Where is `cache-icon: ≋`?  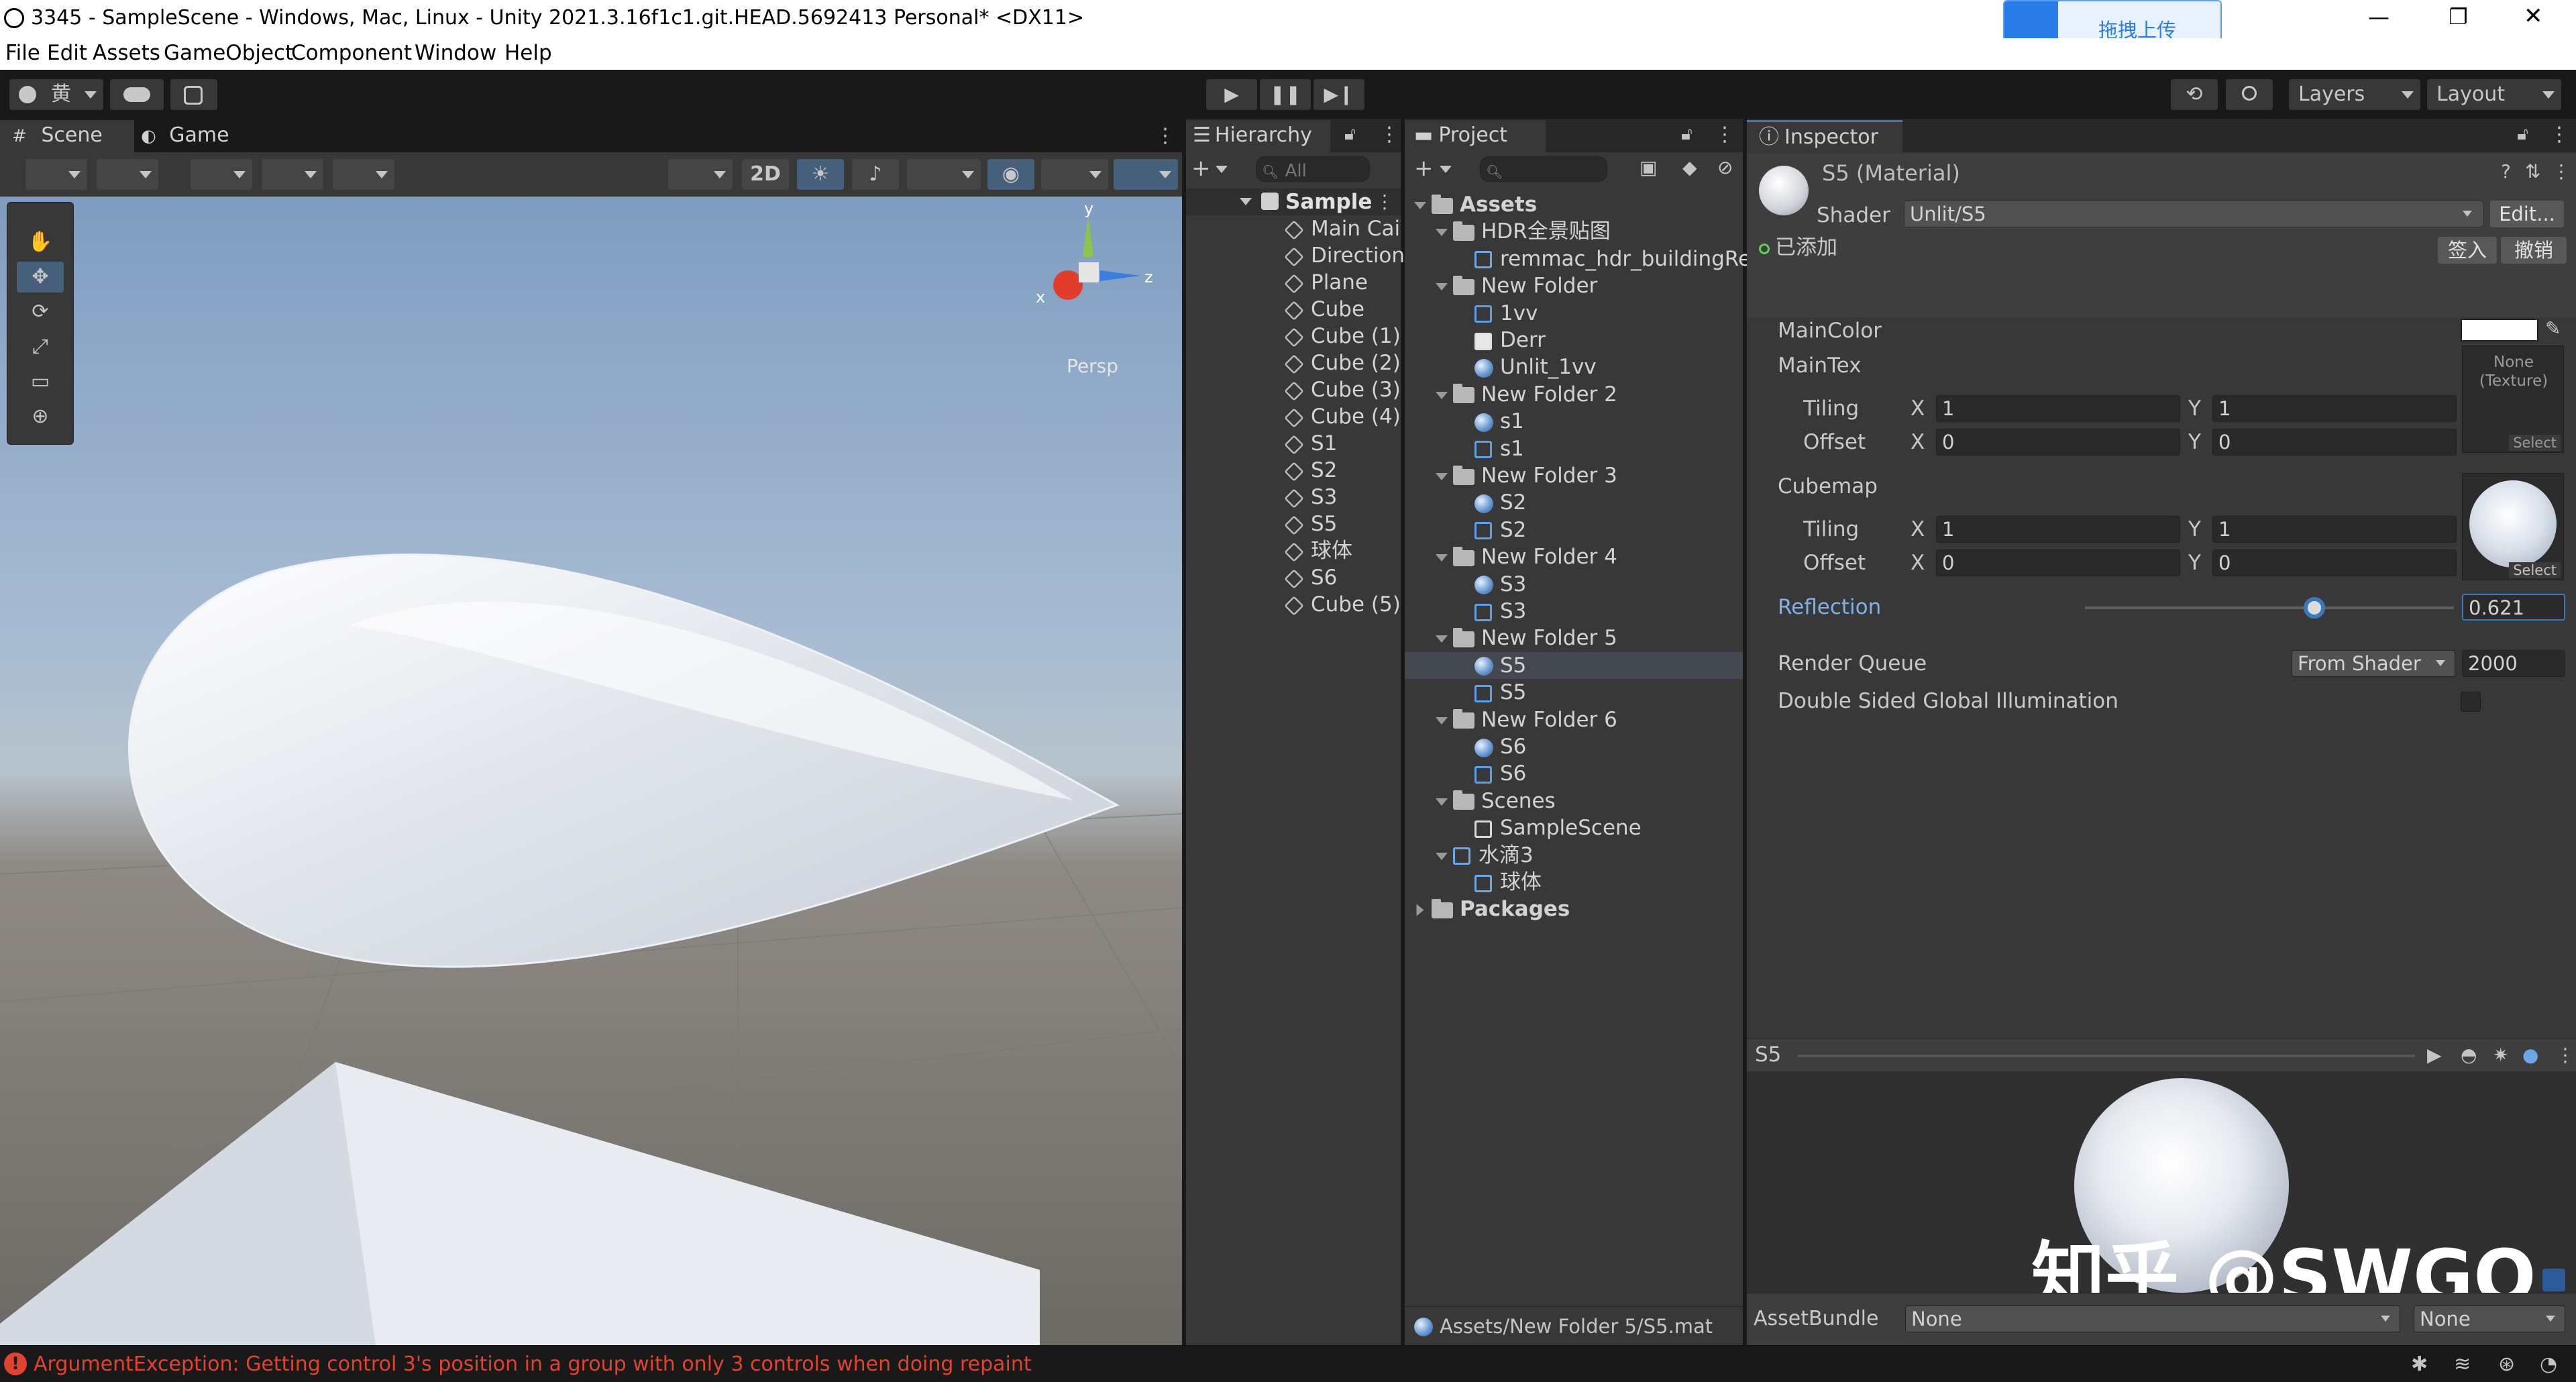 cache-icon: ≋ is located at coordinates (2462, 1364).